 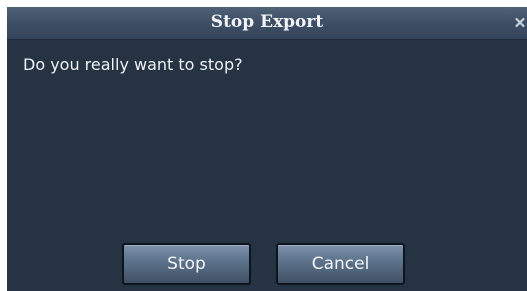 What do you see at coordinates (340, 264) in the screenshot?
I see `cancel-button: Cancel` at bounding box center [340, 264].